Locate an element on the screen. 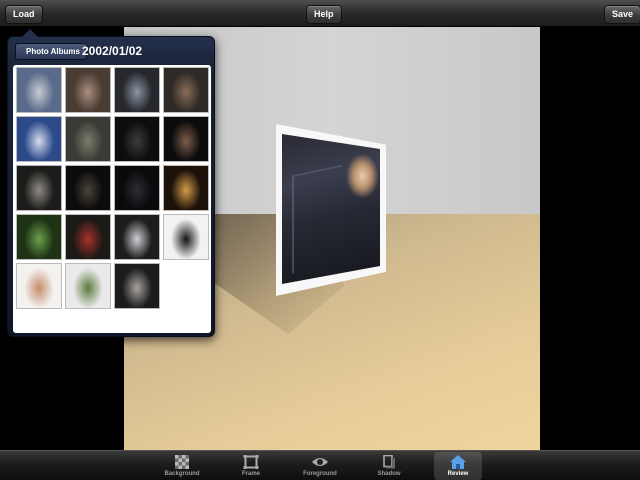 The width and height of the screenshot is (640, 480). framed-photo is located at coordinates (331, 209).